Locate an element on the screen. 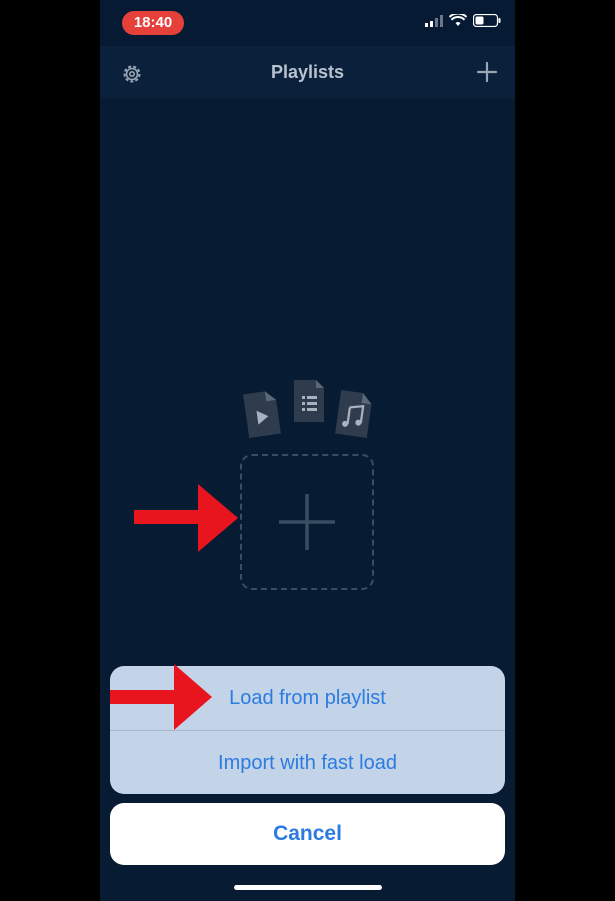  home-indicator is located at coordinates (308, 887).